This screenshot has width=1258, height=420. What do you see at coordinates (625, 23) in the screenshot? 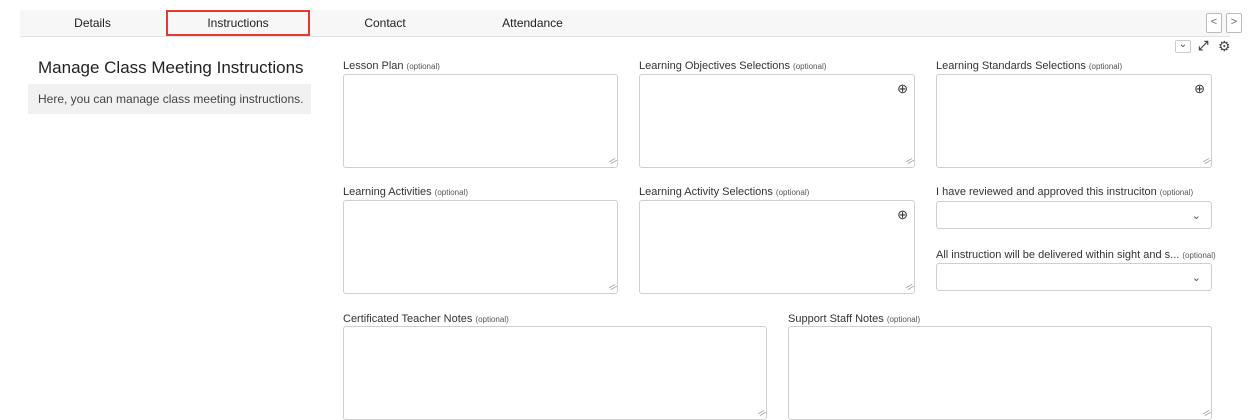
I see `tab-bar: Details Instructions Contact Attendance` at bounding box center [625, 23].